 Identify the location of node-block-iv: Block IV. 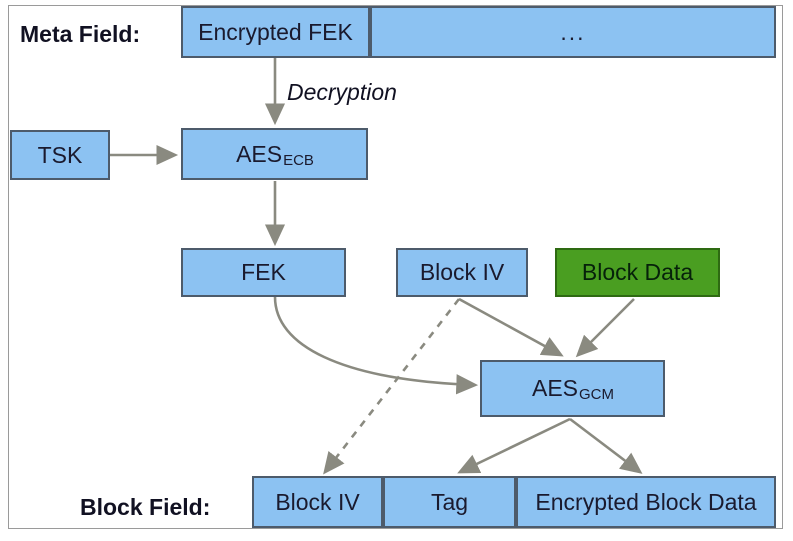
(462, 272).